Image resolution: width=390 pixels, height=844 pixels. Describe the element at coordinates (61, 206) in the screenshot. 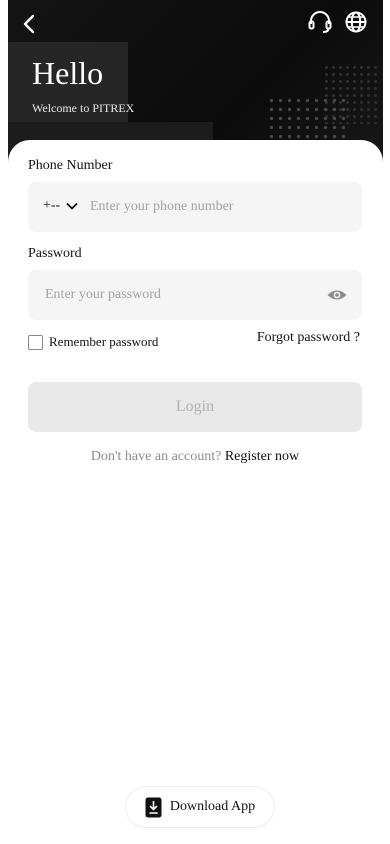

I see `country-code-selector: +--` at that location.